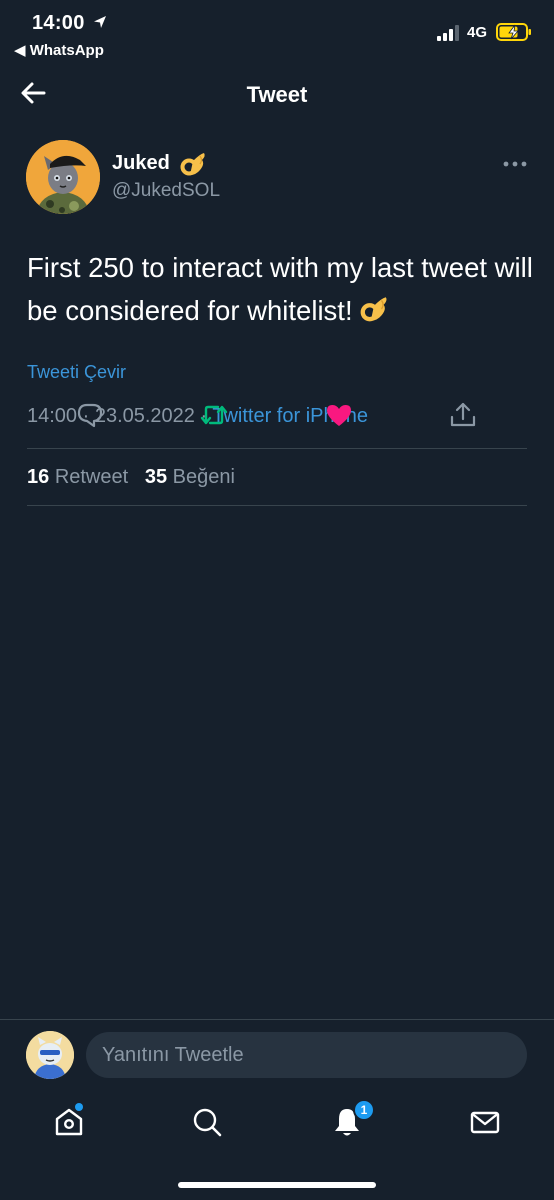  What do you see at coordinates (339, 415) in the screenshot?
I see `heart-icon` at bounding box center [339, 415].